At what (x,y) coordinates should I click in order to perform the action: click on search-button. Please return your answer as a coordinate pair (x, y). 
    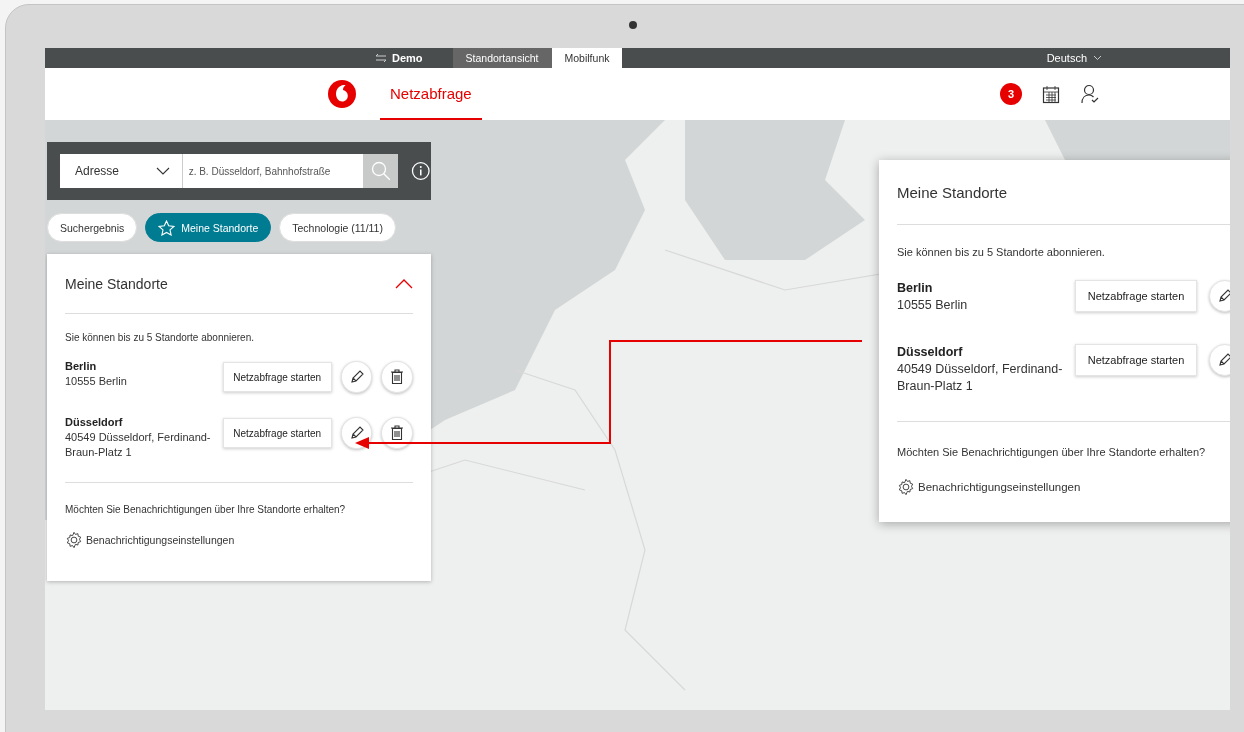
    Looking at the image, I should click on (381, 171).